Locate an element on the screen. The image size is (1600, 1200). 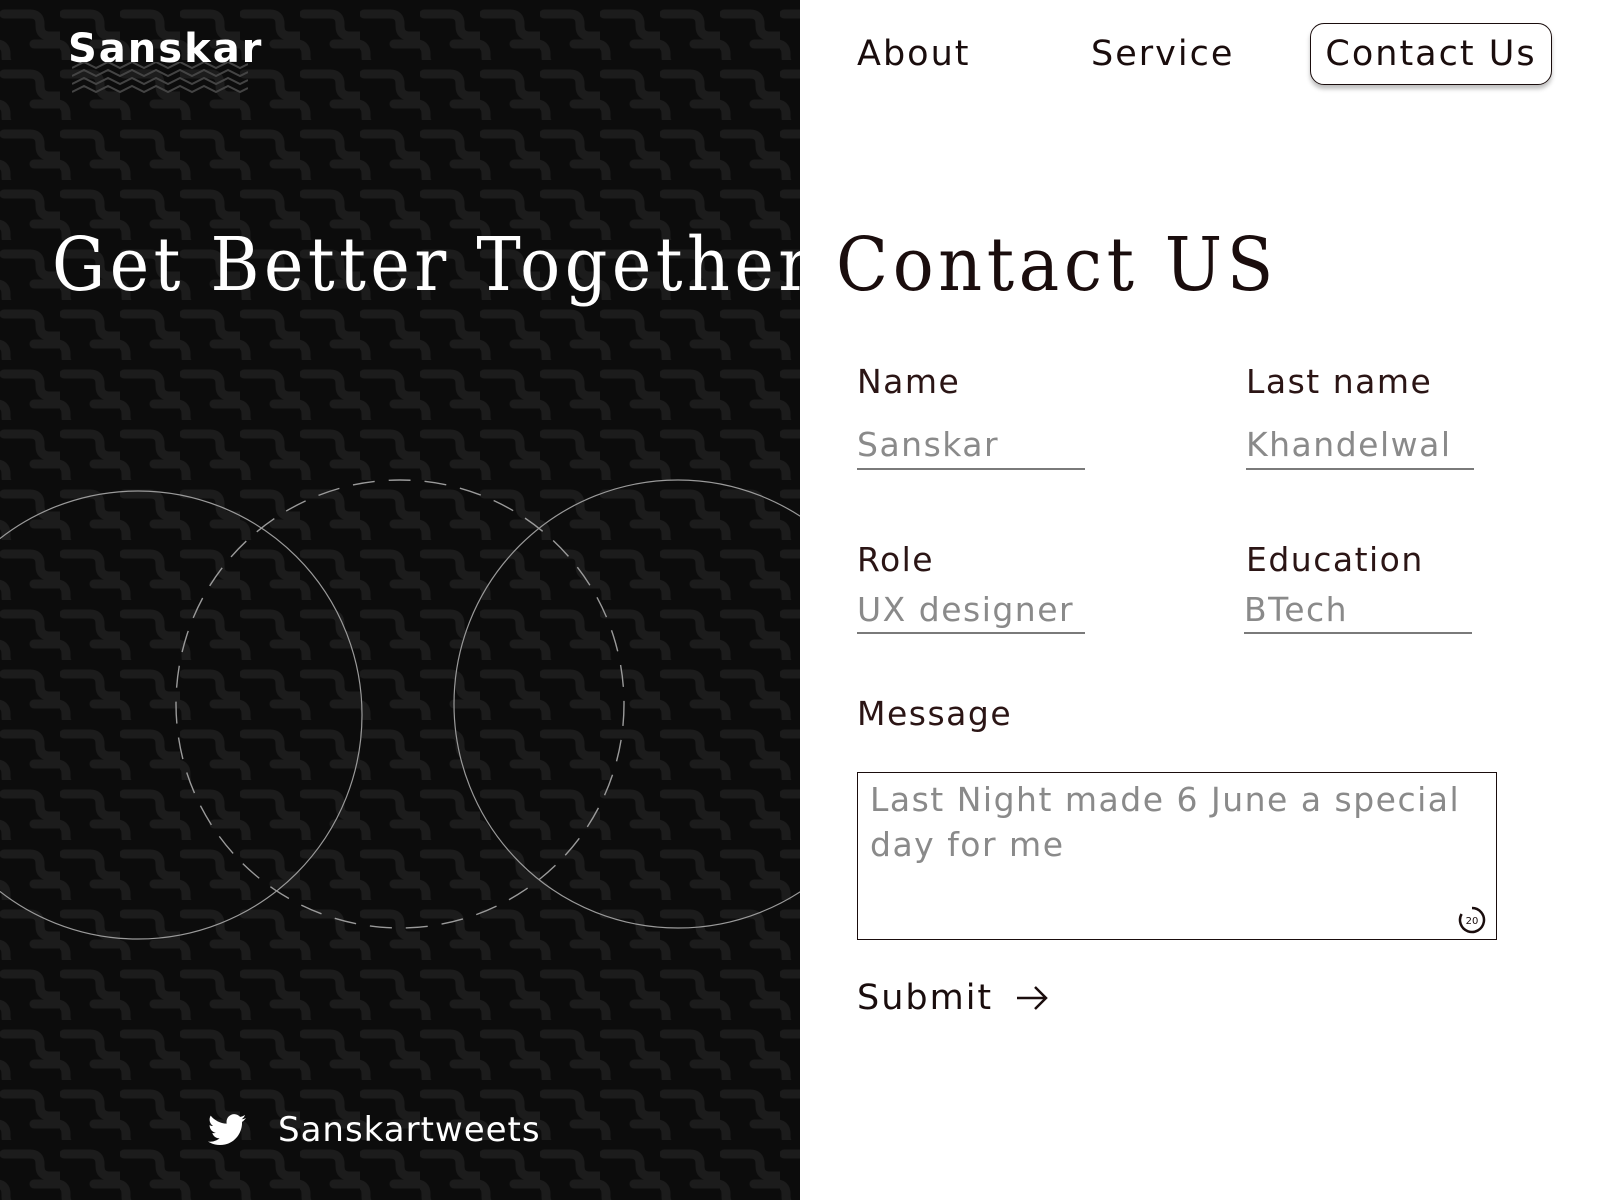
last-name-input is located at coordinates (1360, 446).